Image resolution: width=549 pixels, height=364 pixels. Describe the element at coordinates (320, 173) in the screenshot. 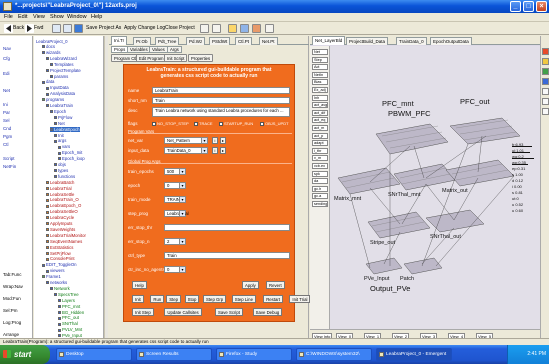

I see `variable-button: spk` at that location.